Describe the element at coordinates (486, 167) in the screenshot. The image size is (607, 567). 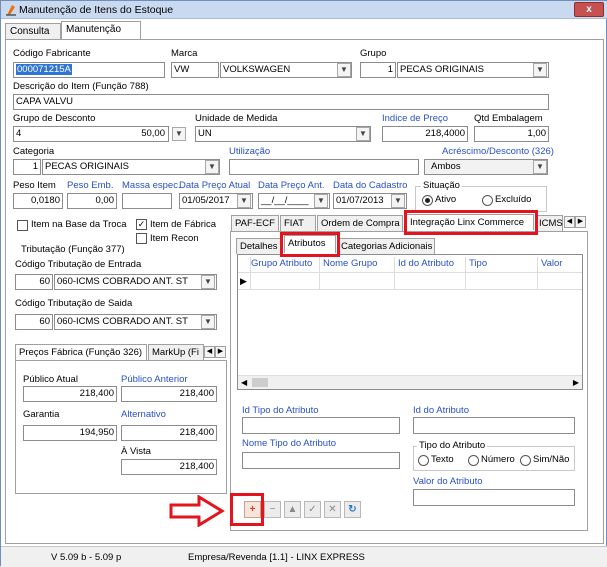
I see `acrescimo-select: Ambos` at that location.